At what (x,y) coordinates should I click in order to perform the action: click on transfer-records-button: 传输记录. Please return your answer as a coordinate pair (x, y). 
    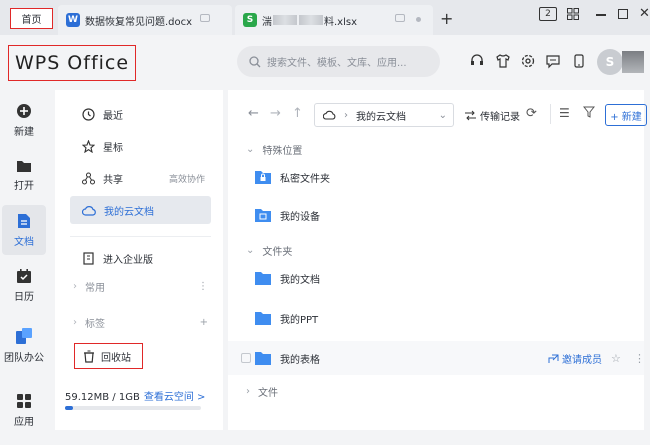
    Looking at the image, I should click on (492, 115).